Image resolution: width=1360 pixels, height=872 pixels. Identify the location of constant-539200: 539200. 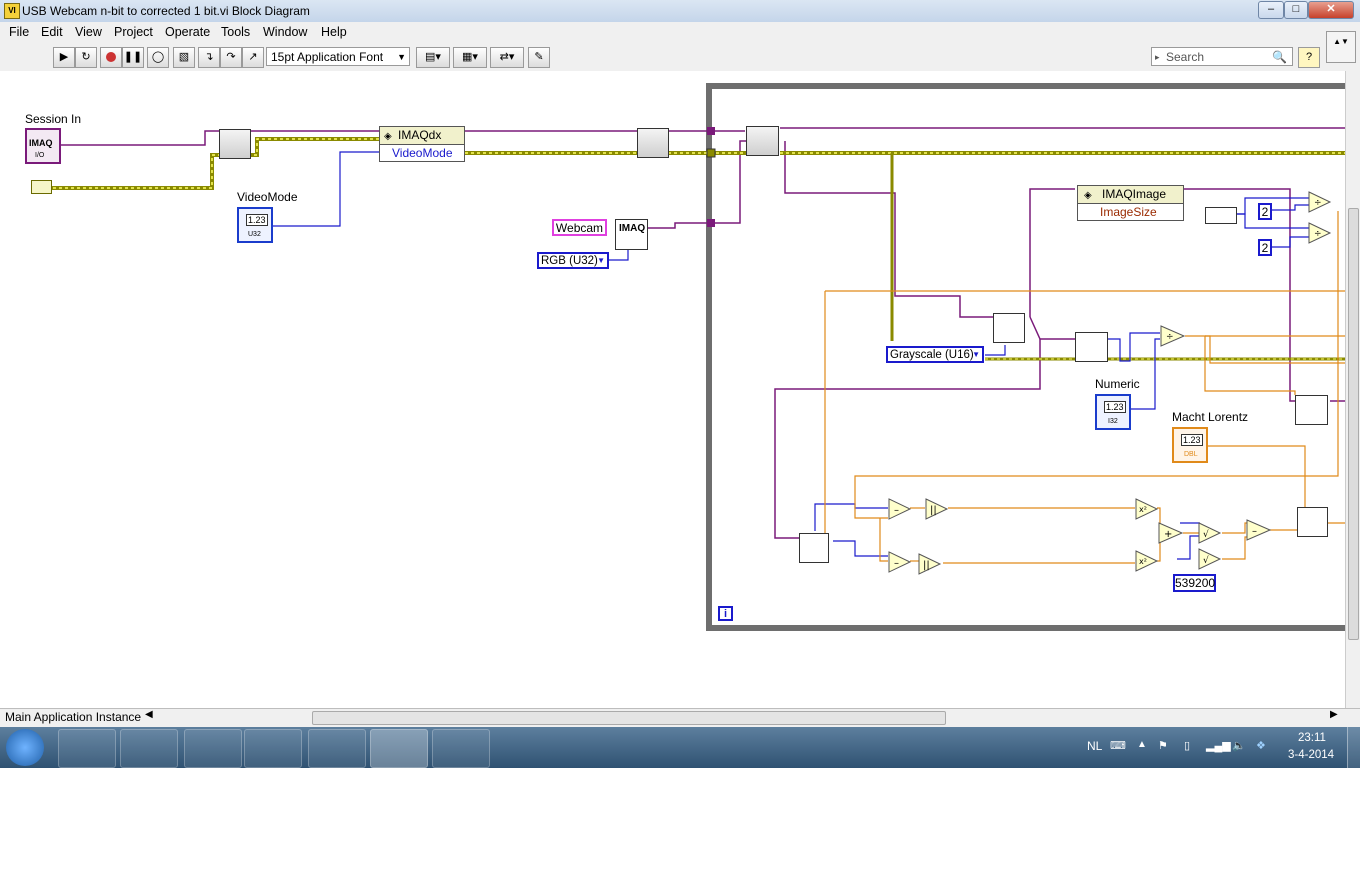
(1194, 583).